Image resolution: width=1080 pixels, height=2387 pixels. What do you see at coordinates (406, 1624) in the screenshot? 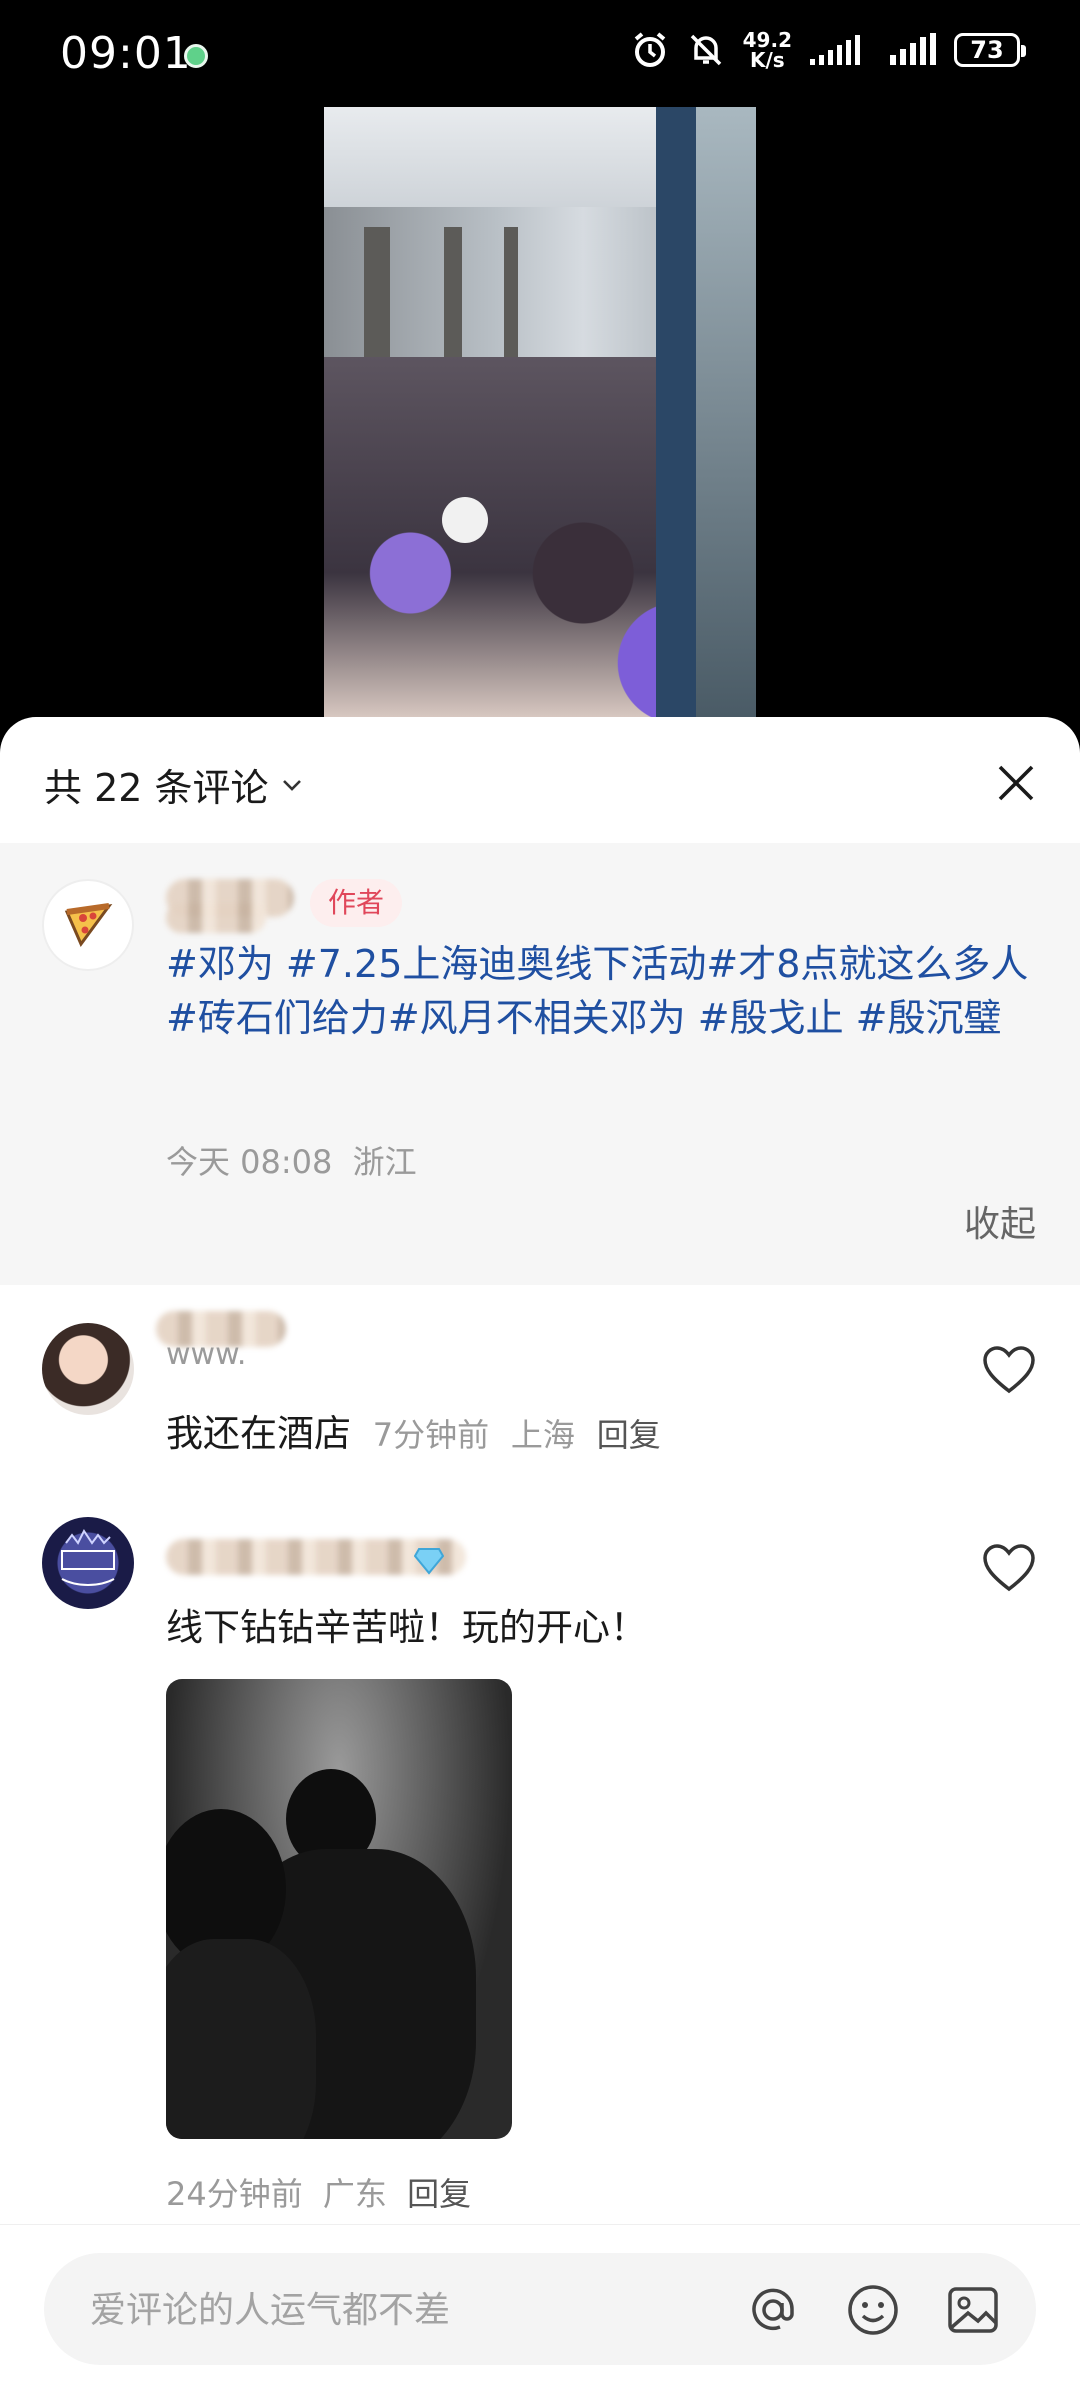
I see `comment-text: 线下钻钻辛苦啦！玩的开心！` at bounding box center [406, 1624].